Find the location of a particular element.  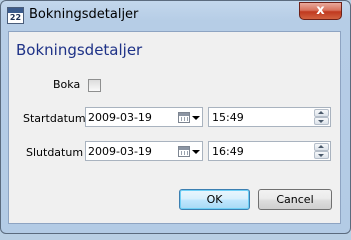

close-icon: x is located at coordinates (320, 10).